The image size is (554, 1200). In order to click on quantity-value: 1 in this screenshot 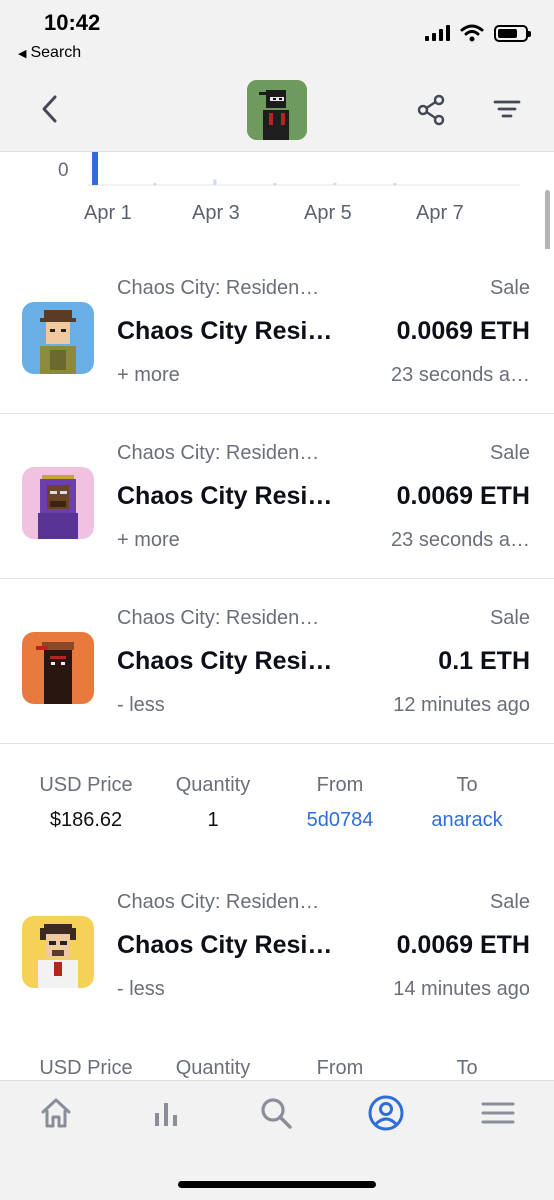, I will do `click(213, 820)`.